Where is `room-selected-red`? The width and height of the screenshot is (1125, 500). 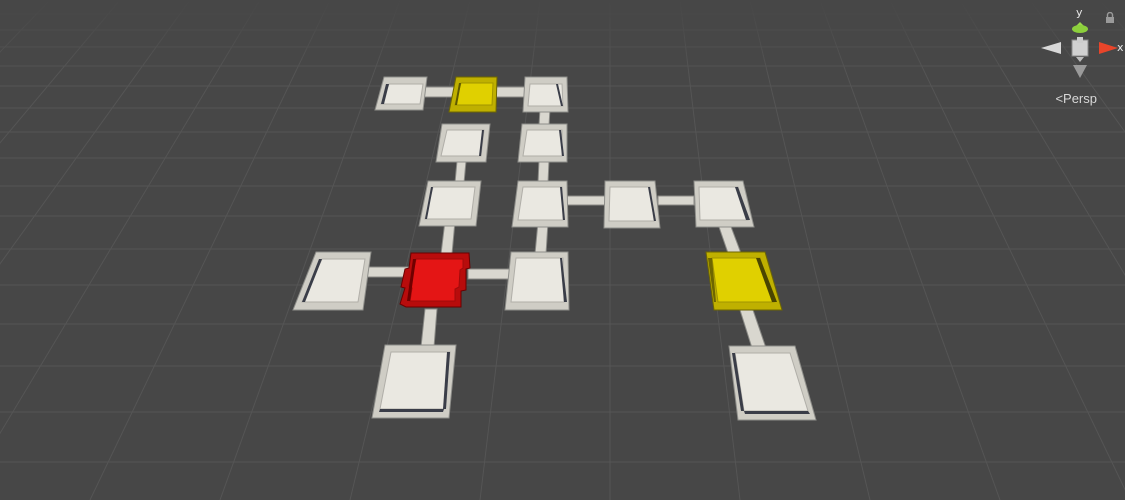
room-selected-red is located at coordinates (435, 280).